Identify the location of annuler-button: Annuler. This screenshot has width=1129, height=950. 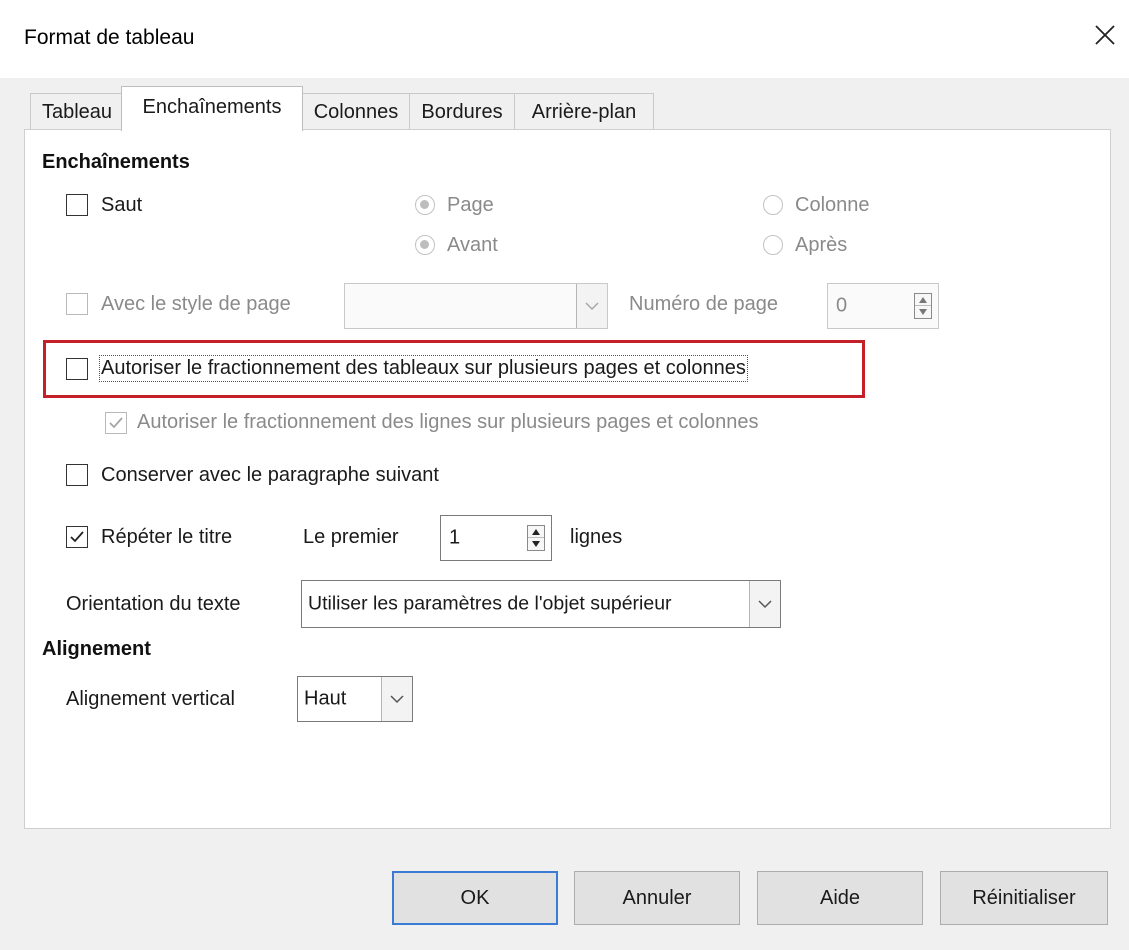
(657, 898).